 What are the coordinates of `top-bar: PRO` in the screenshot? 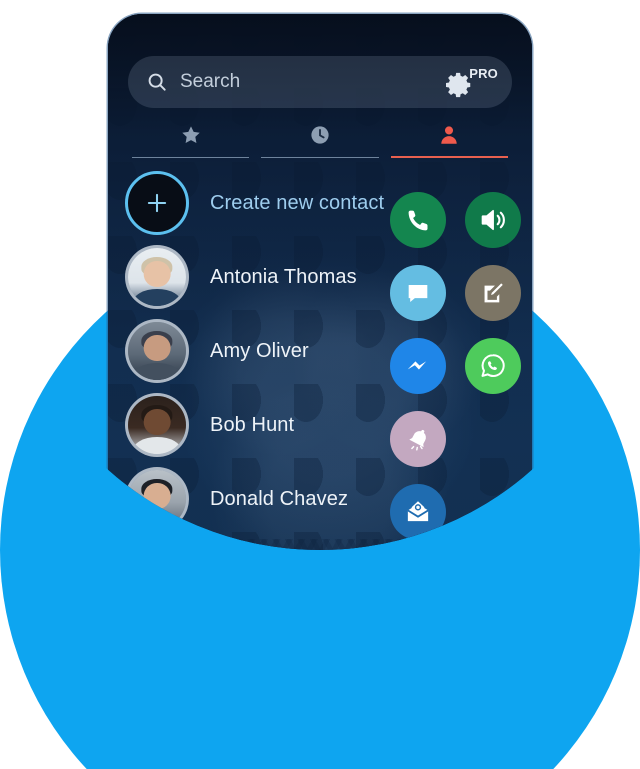 It's located at (320, 66).